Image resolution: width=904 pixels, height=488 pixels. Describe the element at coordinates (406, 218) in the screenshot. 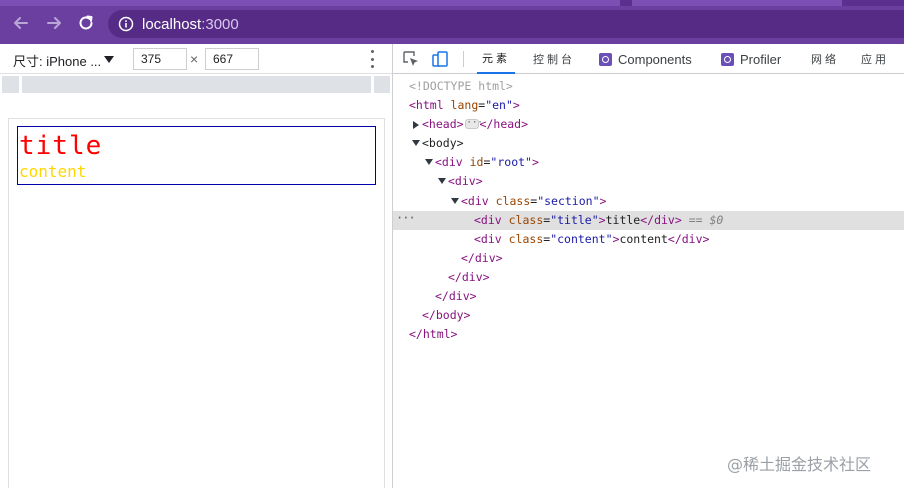

I see `more-actions-icon: ···` at that location.